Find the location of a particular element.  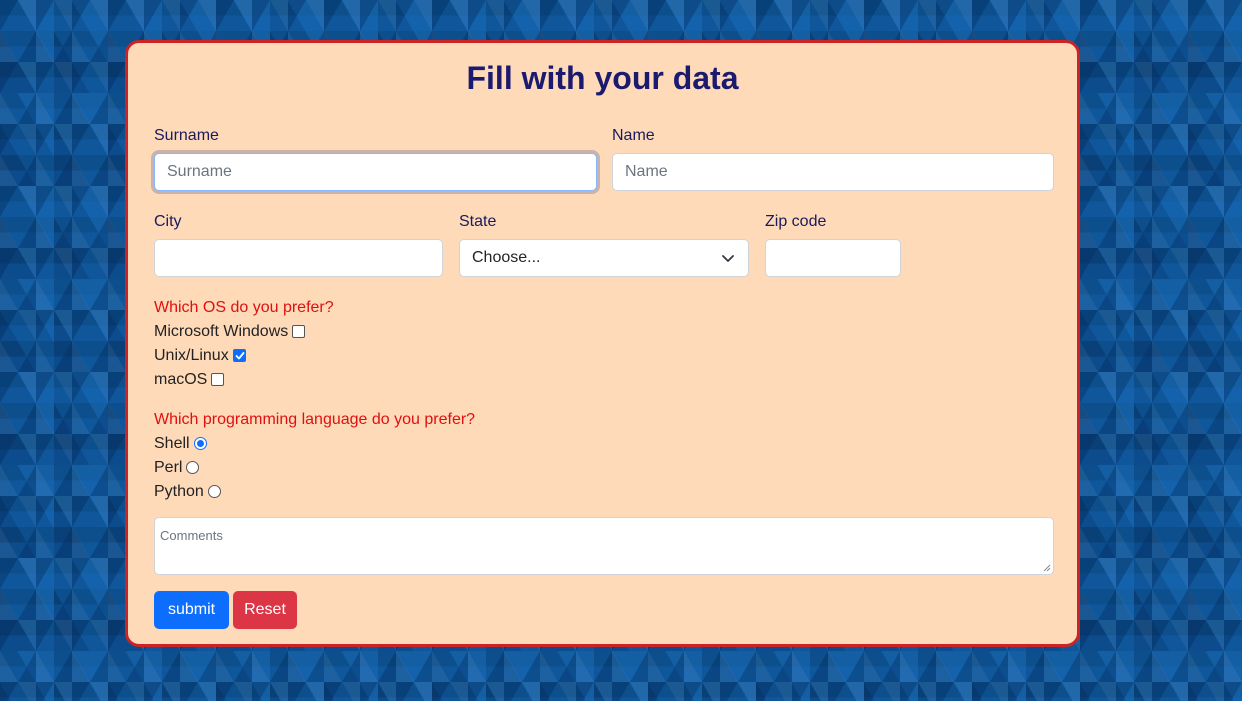

os-option-label: Unix/Linux is located at coordinates (191, 355).